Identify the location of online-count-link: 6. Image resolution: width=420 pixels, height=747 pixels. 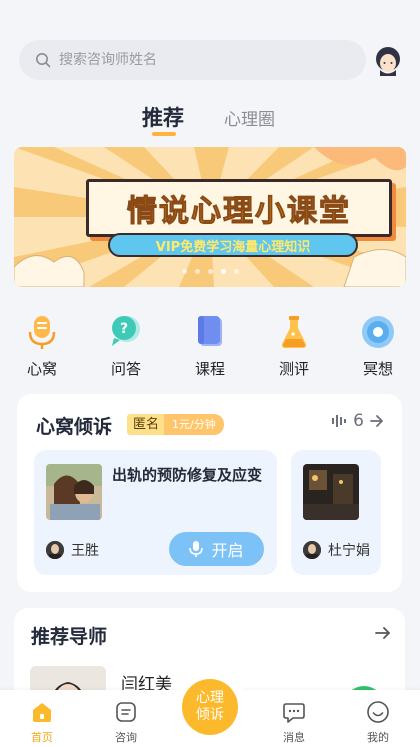
(357, 421).